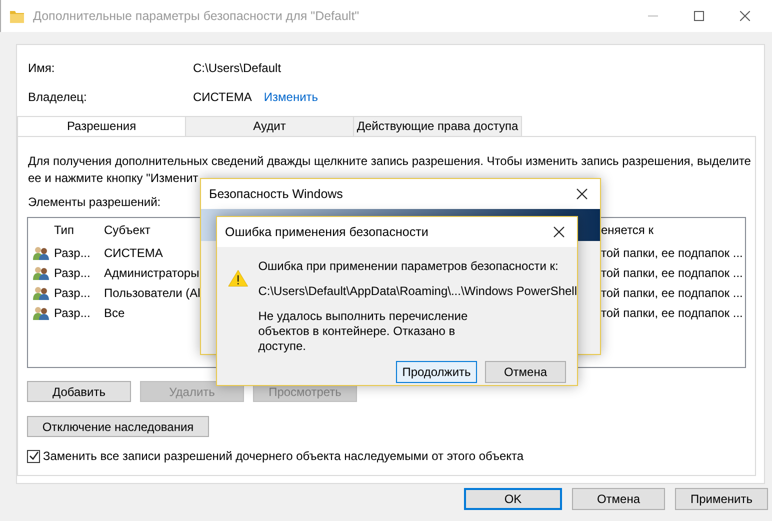 Image resolution: width=772 pixels, height=521 pixels. I want to click on field-value: СИСТЕМА, so click(222, 97).